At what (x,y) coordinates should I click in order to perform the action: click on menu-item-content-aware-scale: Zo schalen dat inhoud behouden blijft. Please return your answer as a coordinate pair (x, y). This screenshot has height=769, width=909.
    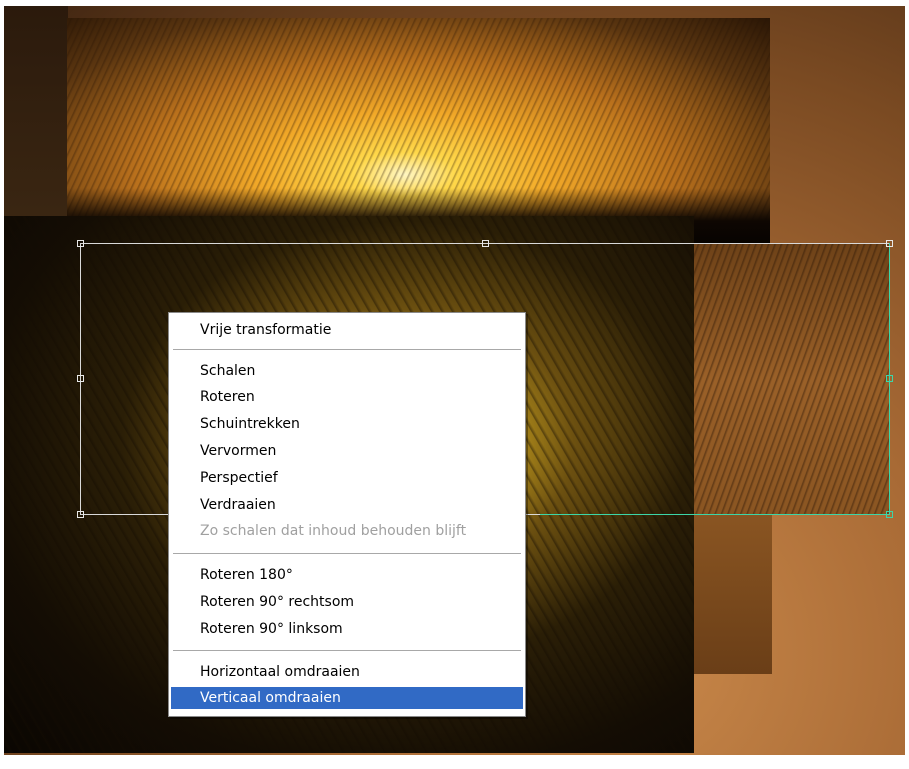
    Looking at the image, I should click on (333, 531).